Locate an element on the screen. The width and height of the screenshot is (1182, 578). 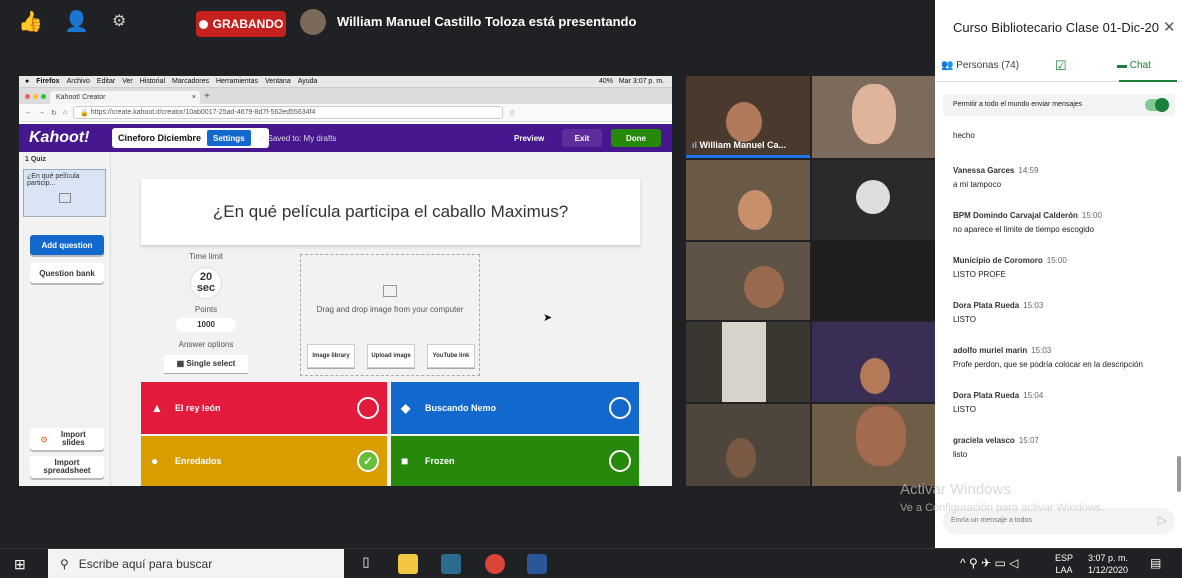
menu-herramientas: Herramientas is located at coordinates (237, 81).